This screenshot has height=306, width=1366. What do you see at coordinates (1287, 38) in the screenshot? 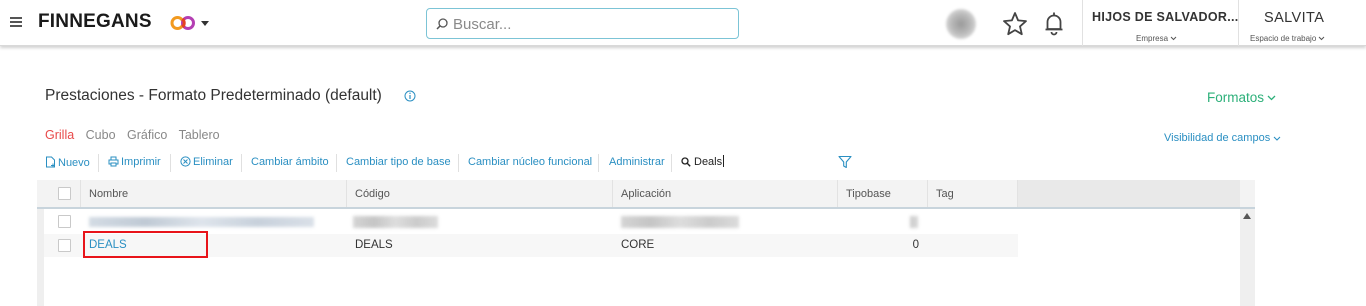
I see `workspace-label: Espacio de trabajo` at bounding box center [1287, 38].